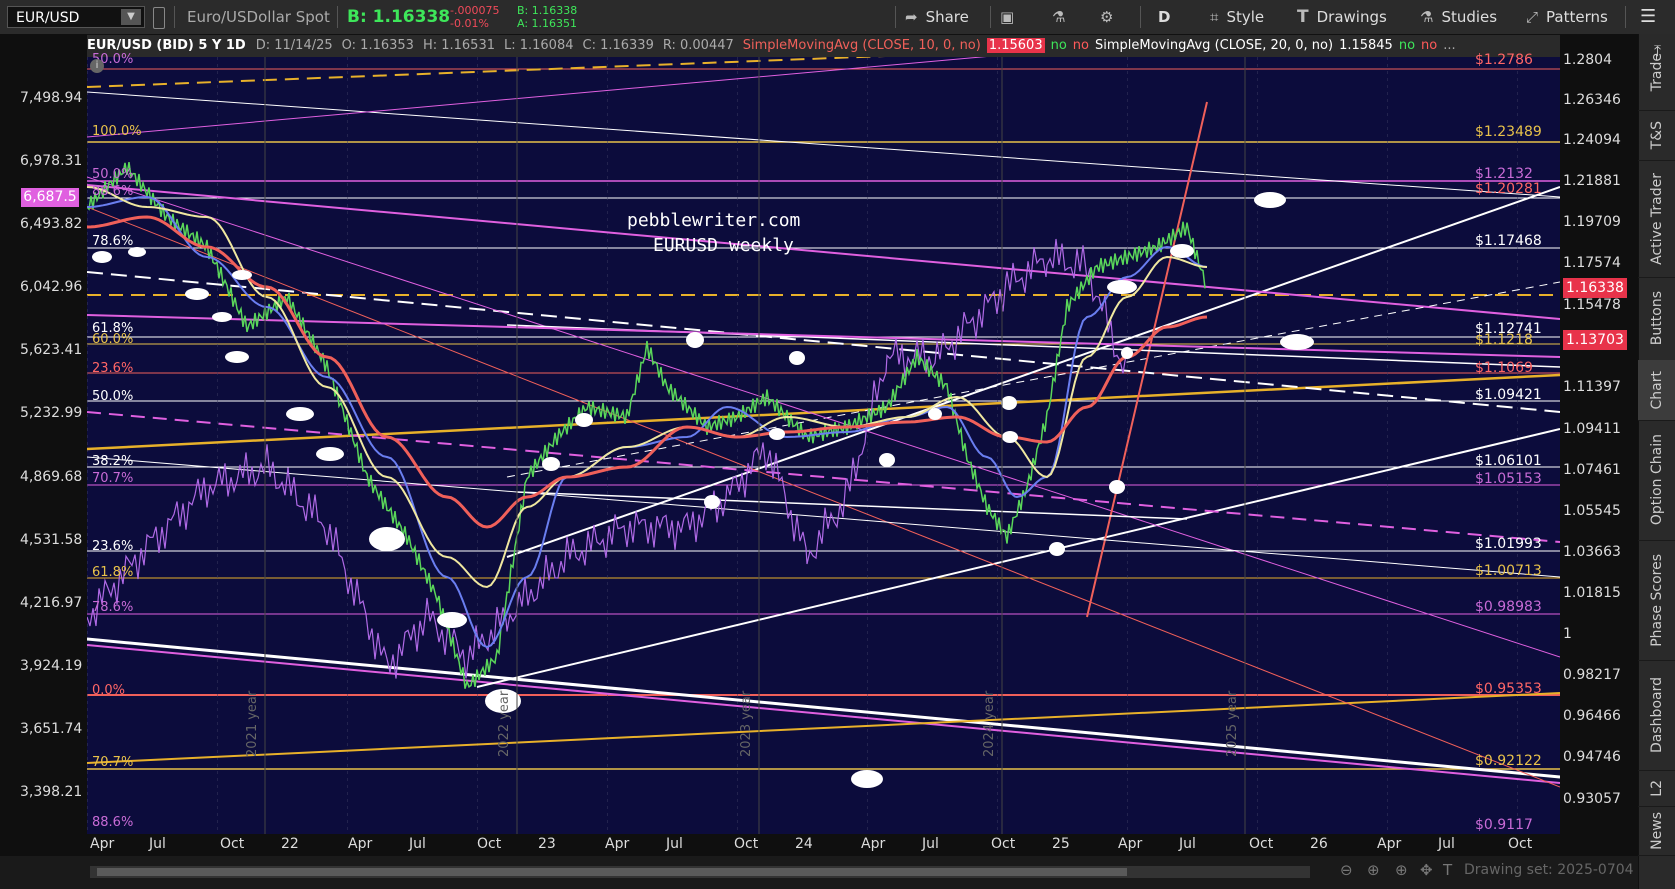 This screenshot has height=889, width=1675. Describe the element at coordinates (1549, 870) in the screenshot. I see `drawing-set-label: Drawing set: 2025-0704` at that location.